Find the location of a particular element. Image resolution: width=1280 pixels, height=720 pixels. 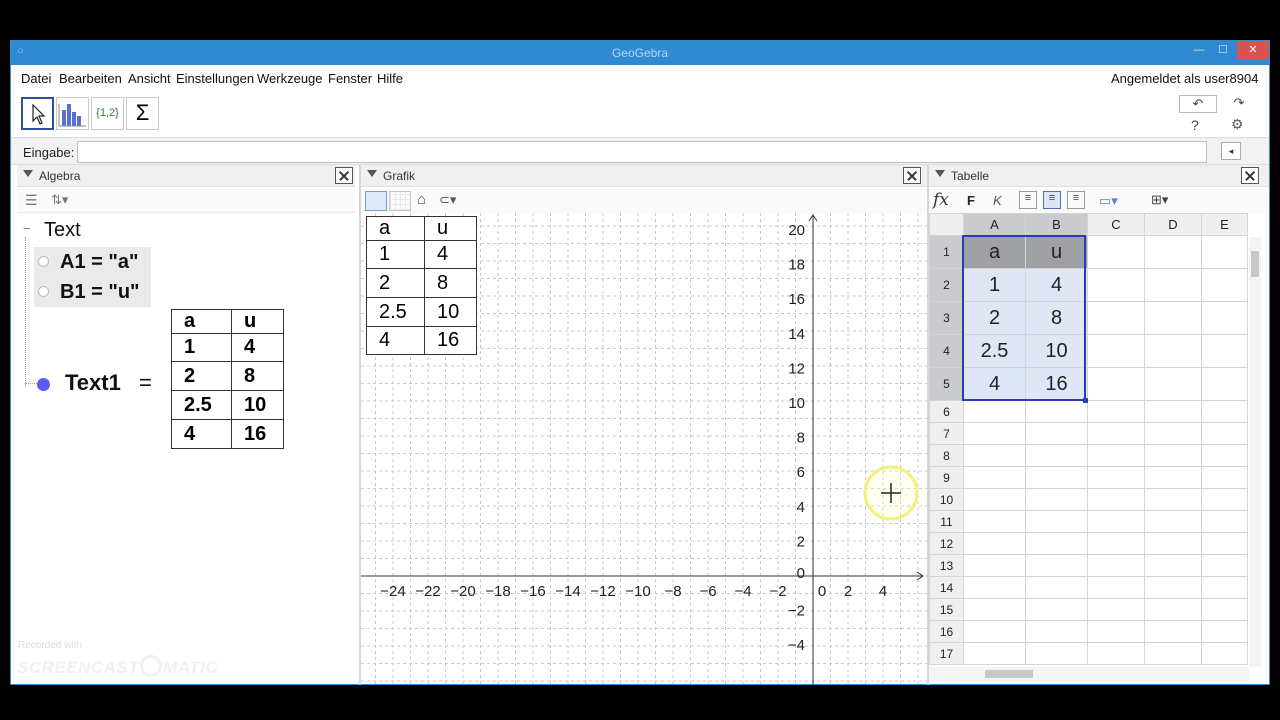

show-grid-icon is located at coordinates (400, 201).